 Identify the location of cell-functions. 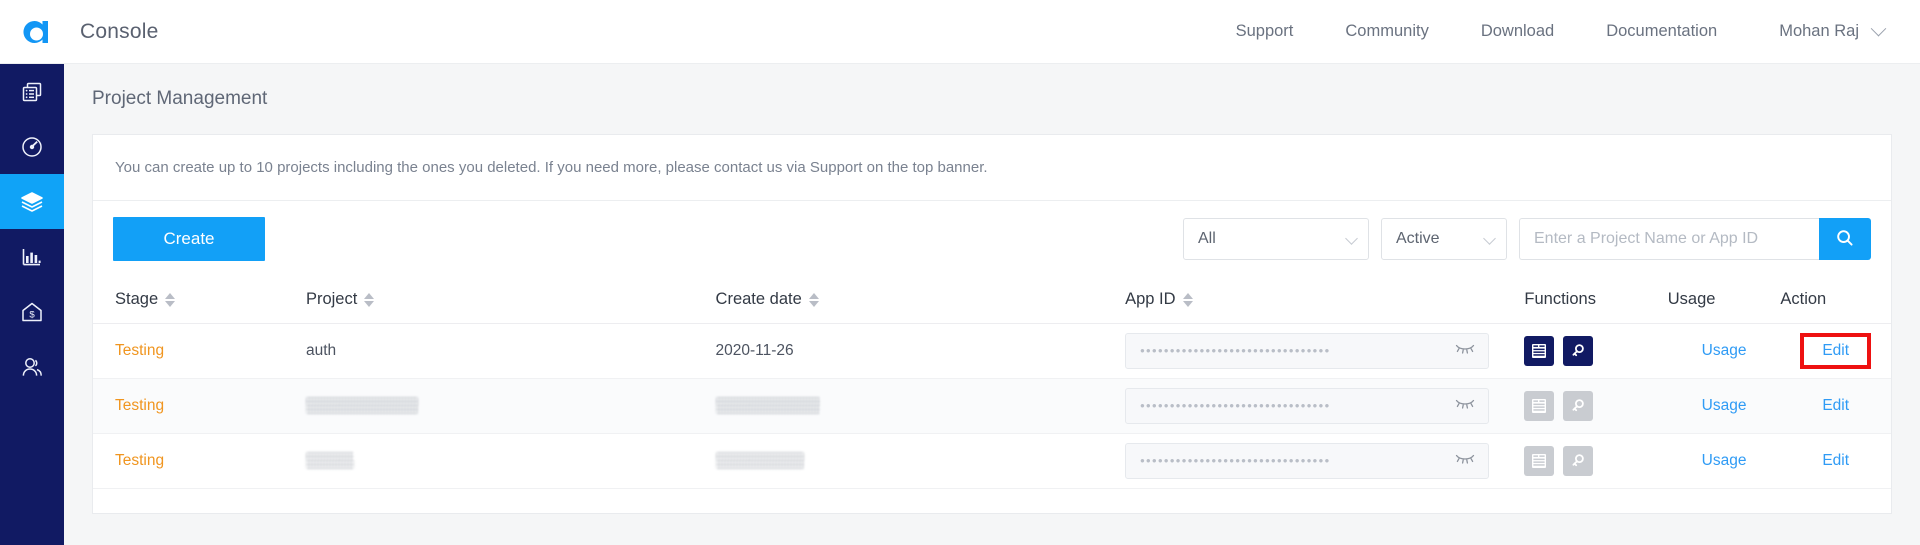
(1596, 406).